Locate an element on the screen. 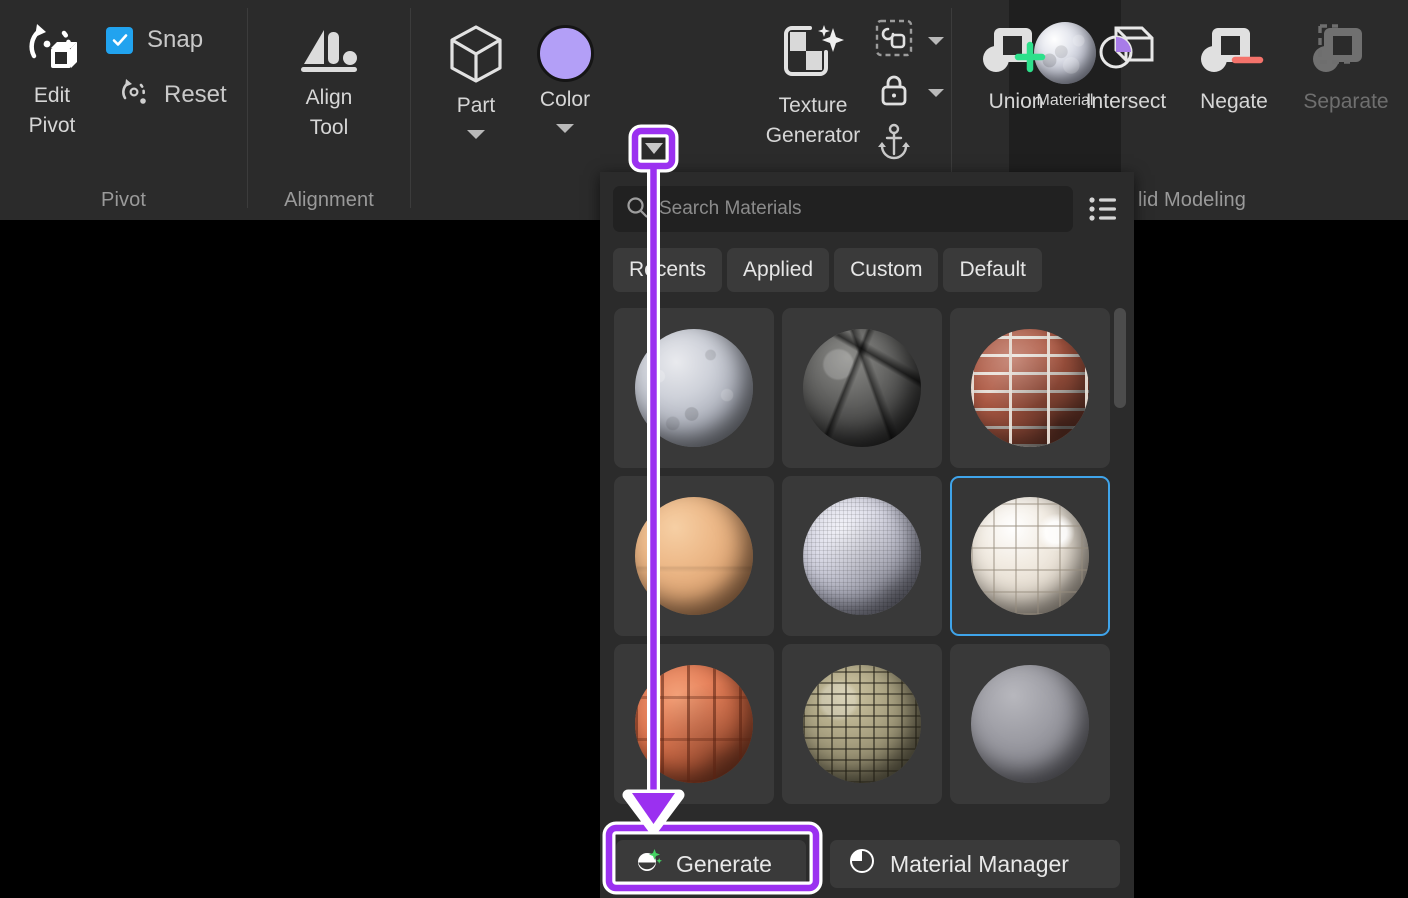  ribbon-group-alignment: Align Tool Alignment is located at coordinates (329, 110).